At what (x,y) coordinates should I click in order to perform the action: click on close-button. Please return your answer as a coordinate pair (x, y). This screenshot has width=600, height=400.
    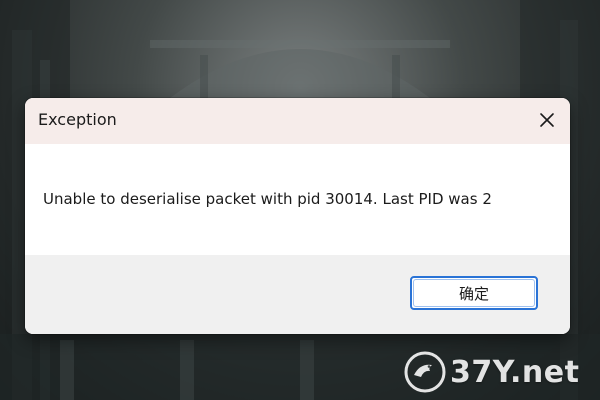
    Looking at the image, I should click on (547, 120).